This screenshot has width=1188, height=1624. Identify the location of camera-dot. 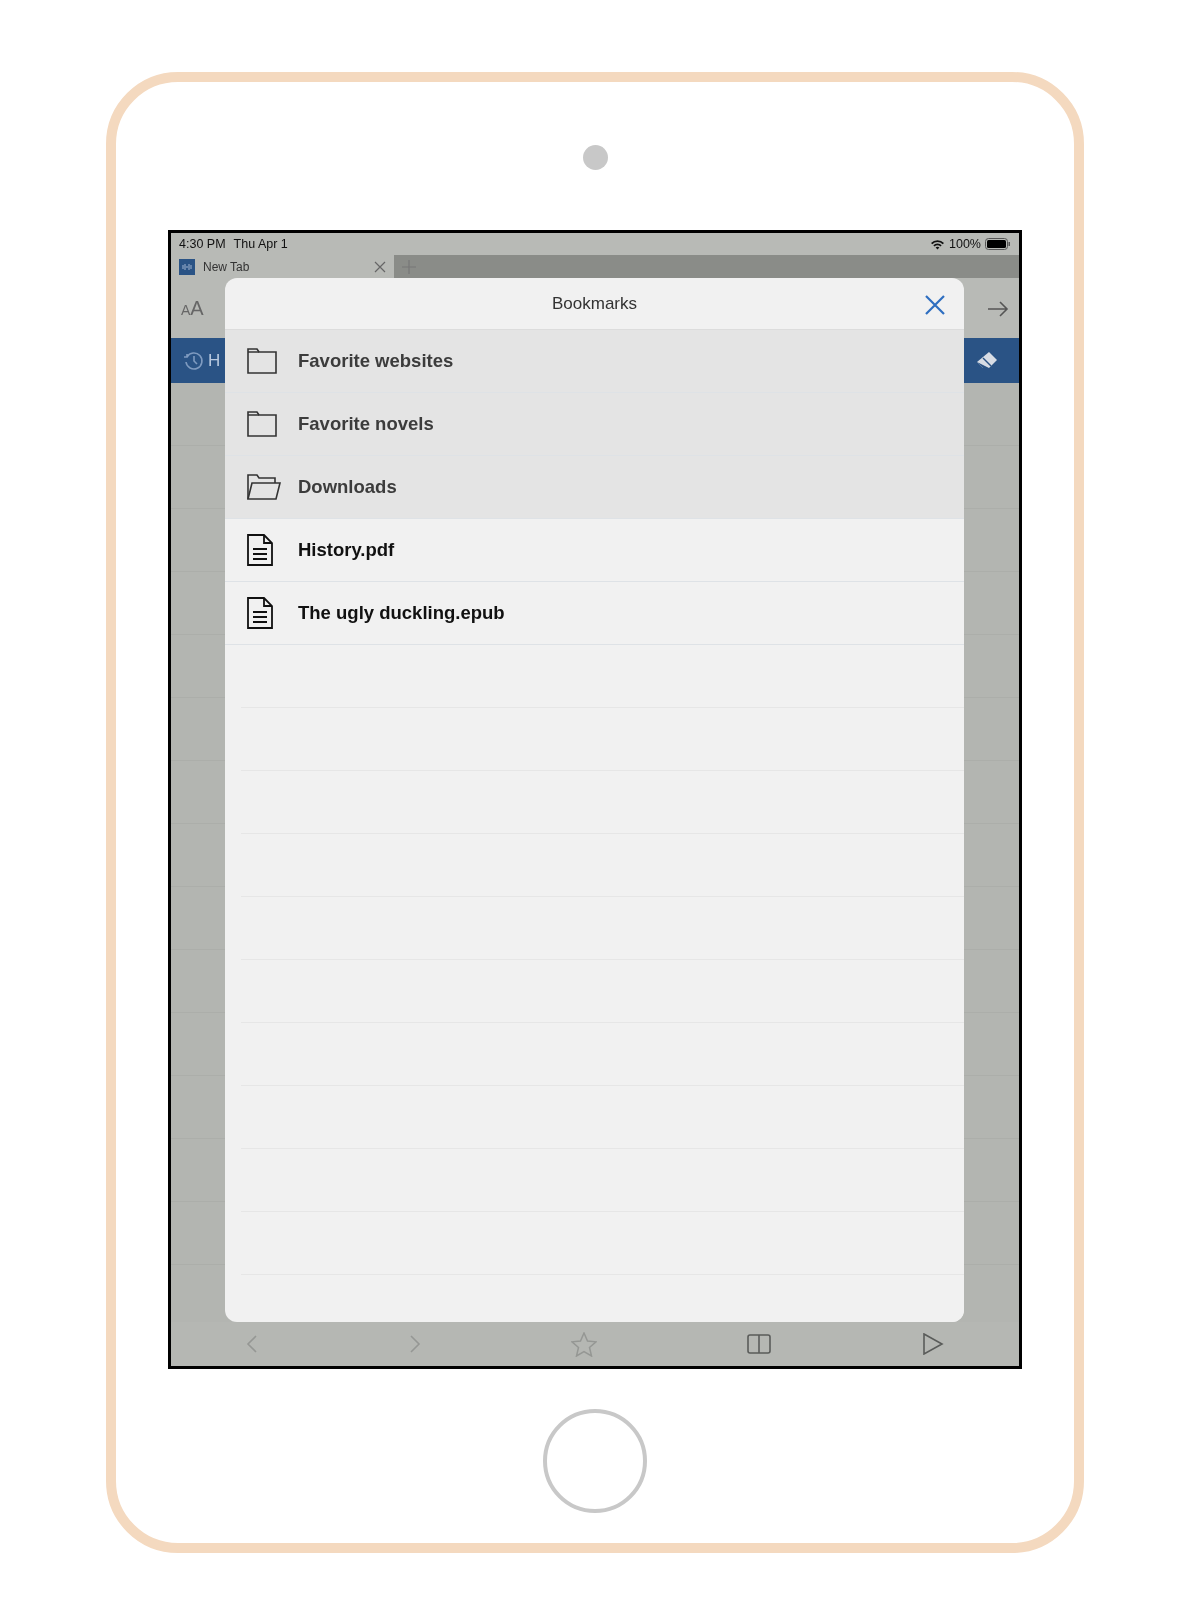
(595, 157).